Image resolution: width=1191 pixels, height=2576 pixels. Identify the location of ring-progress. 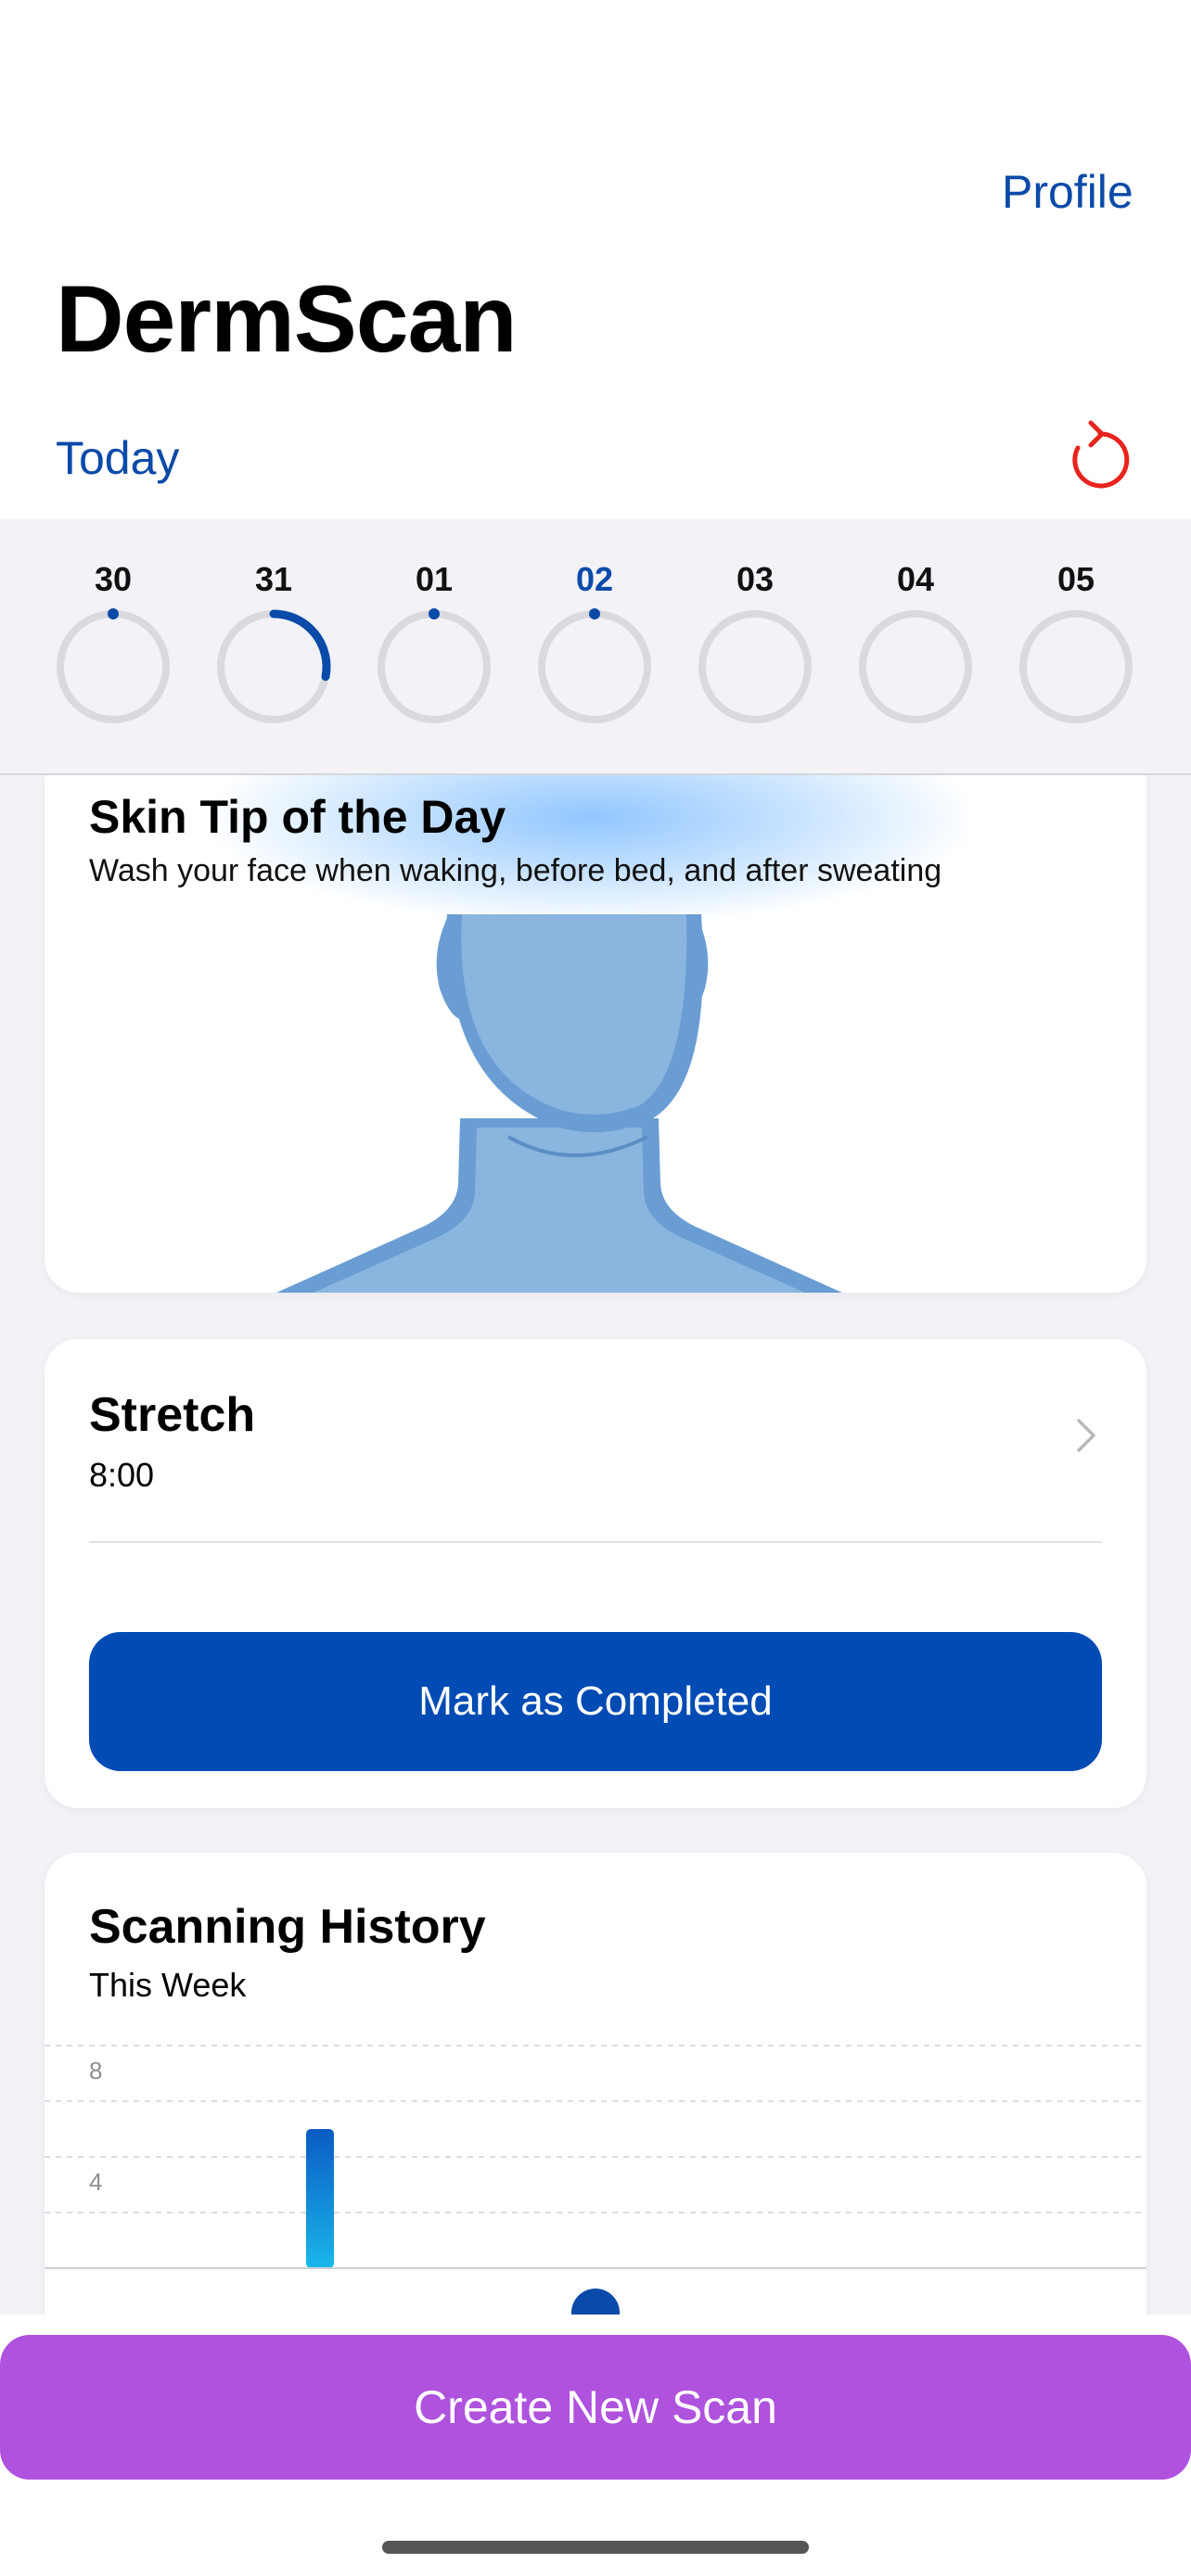
(300, 645).